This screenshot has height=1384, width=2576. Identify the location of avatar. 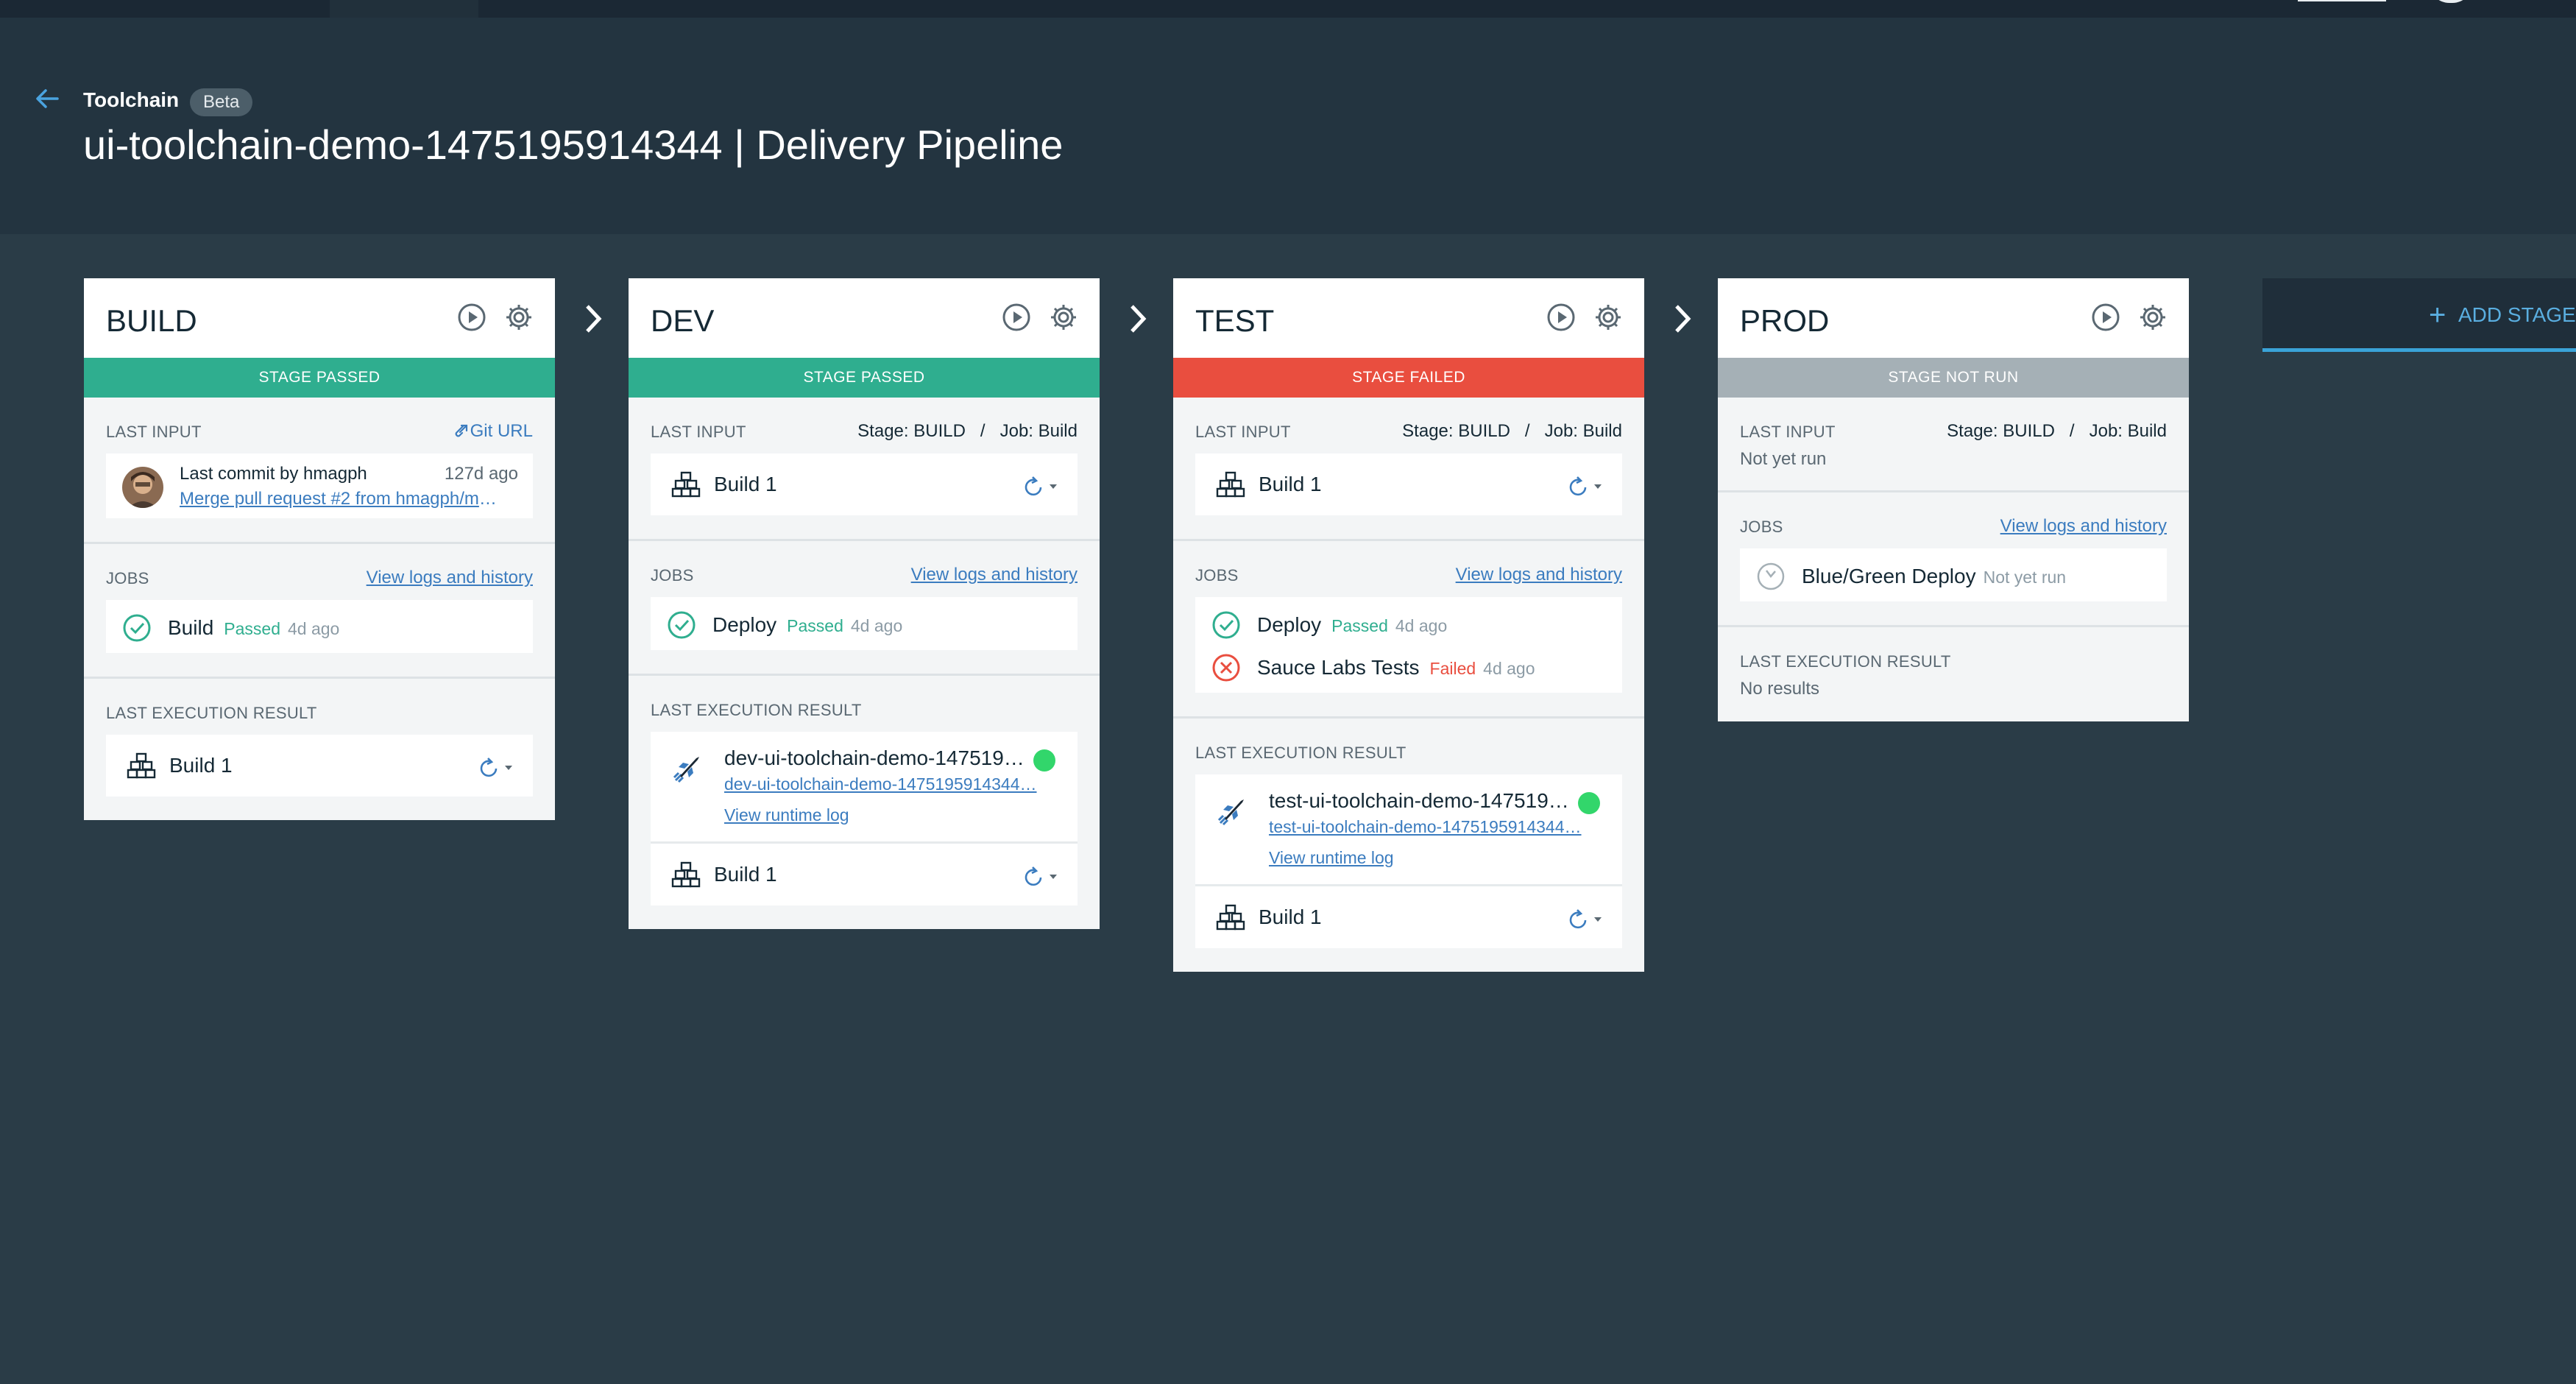
(142, 487).